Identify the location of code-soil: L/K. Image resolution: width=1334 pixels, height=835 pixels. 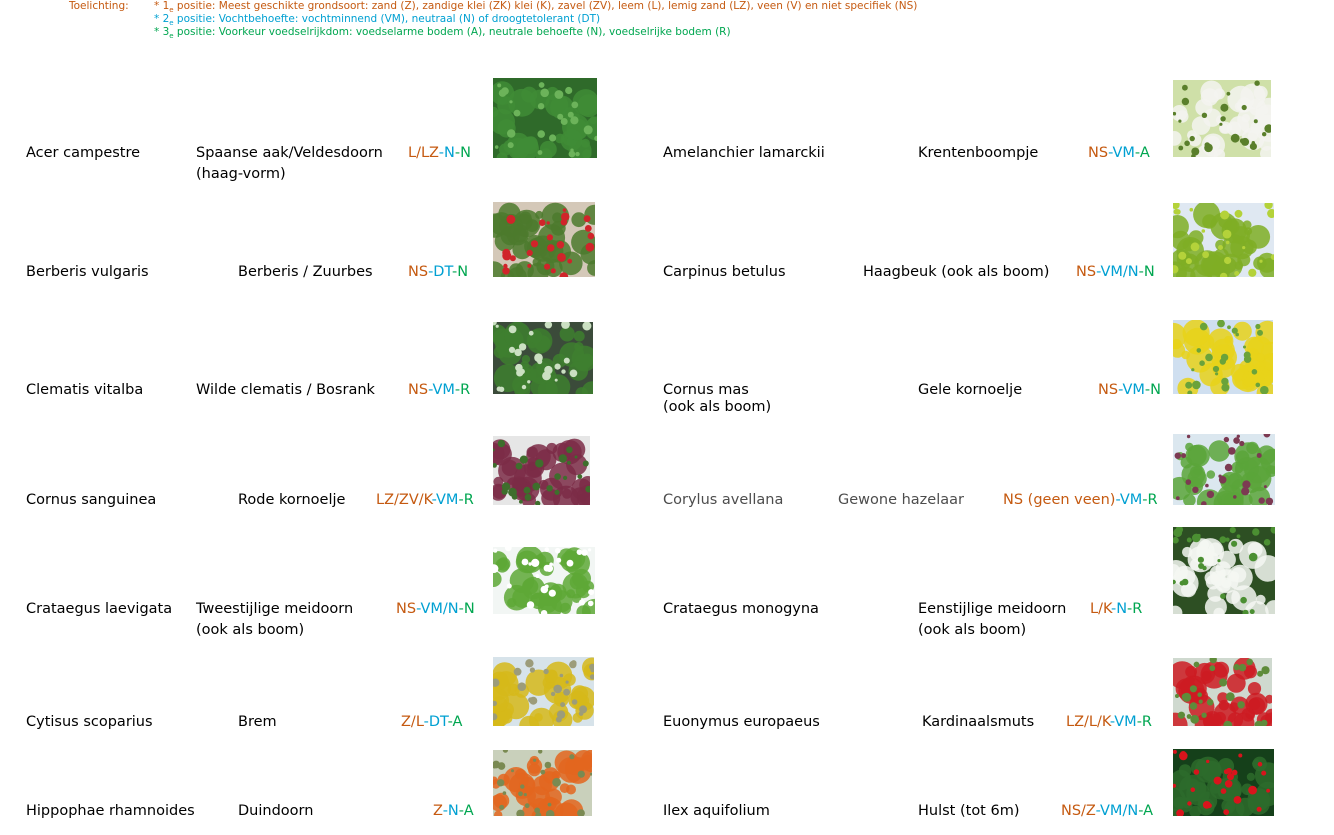
(1100, 609).